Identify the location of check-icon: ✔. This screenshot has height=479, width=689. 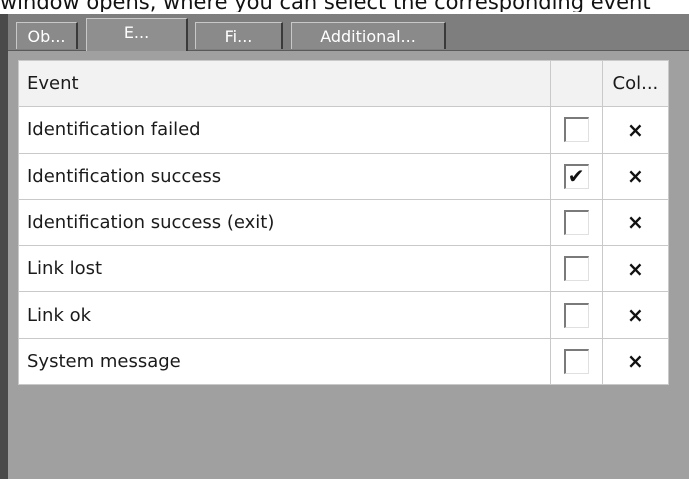
(576, 175).